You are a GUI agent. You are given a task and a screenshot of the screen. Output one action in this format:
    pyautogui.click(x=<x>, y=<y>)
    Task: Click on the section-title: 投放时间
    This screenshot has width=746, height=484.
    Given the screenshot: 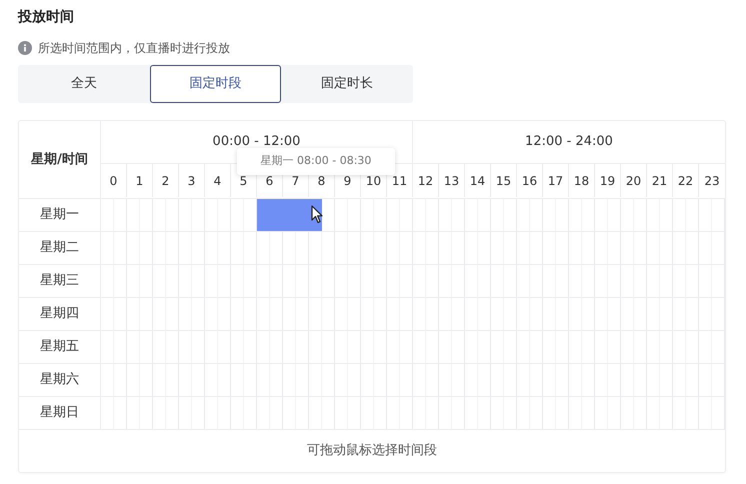 What is the action you would take?
    pyautogui.click(x=46, y=17)
    